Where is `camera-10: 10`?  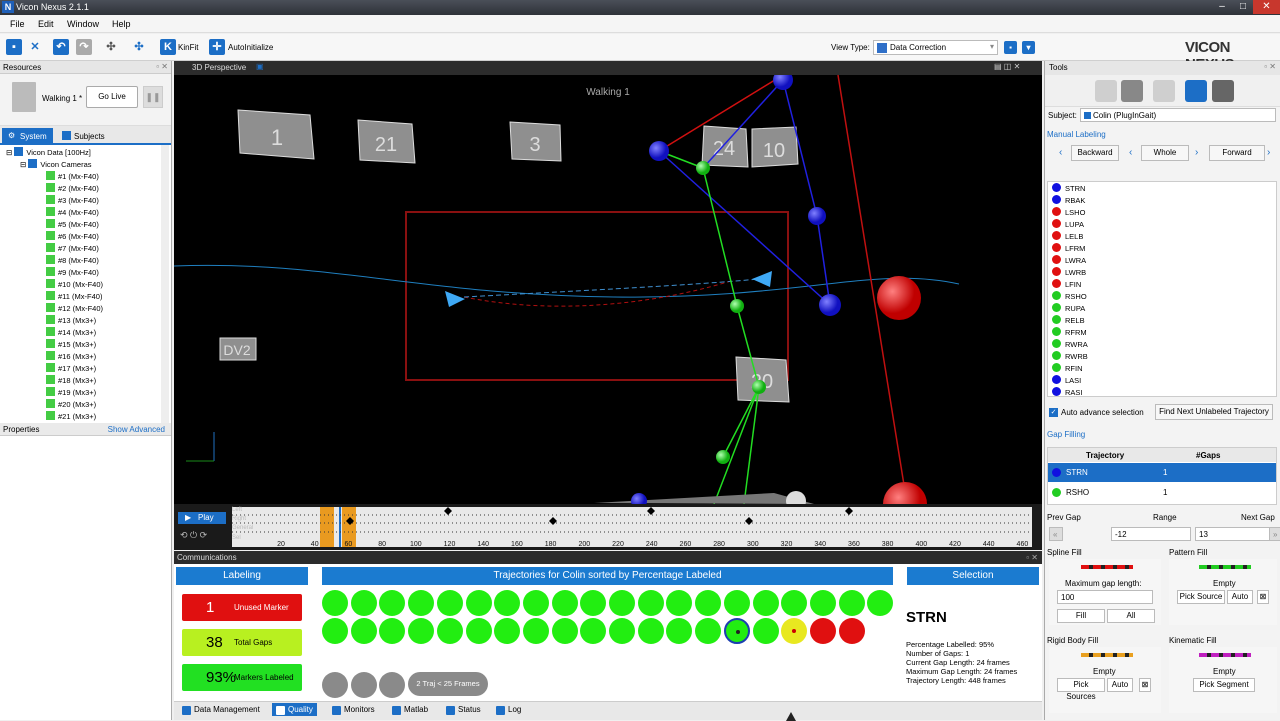 camera-10: 10 is located at coordinates (775, 147).